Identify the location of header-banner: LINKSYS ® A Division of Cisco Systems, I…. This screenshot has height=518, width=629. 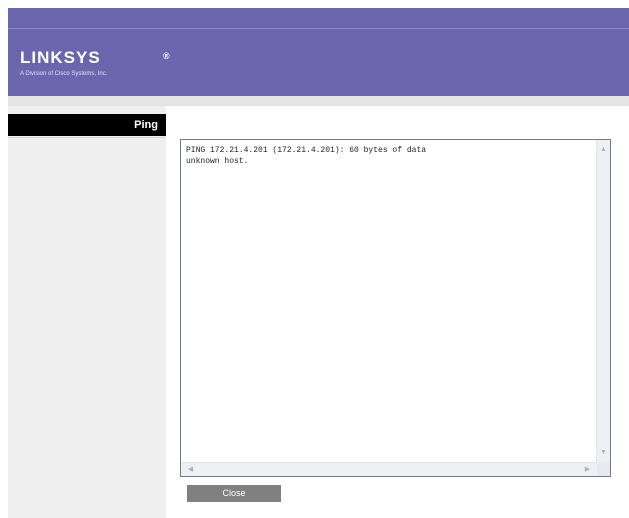
(318, 62).